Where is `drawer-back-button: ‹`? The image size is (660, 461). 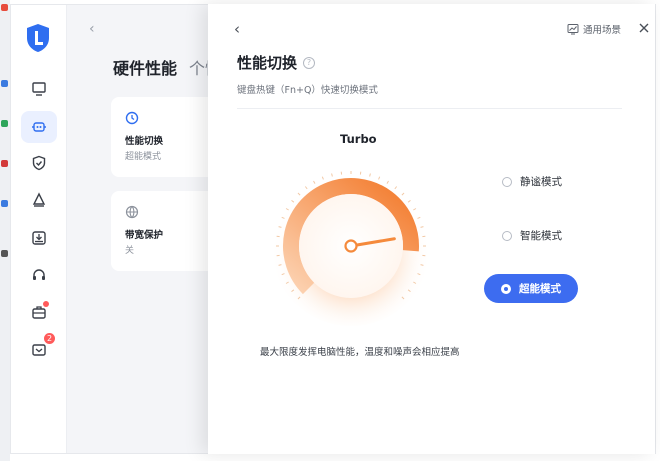 drawer-back-button: ‹ is located at coordinates (237, 29).